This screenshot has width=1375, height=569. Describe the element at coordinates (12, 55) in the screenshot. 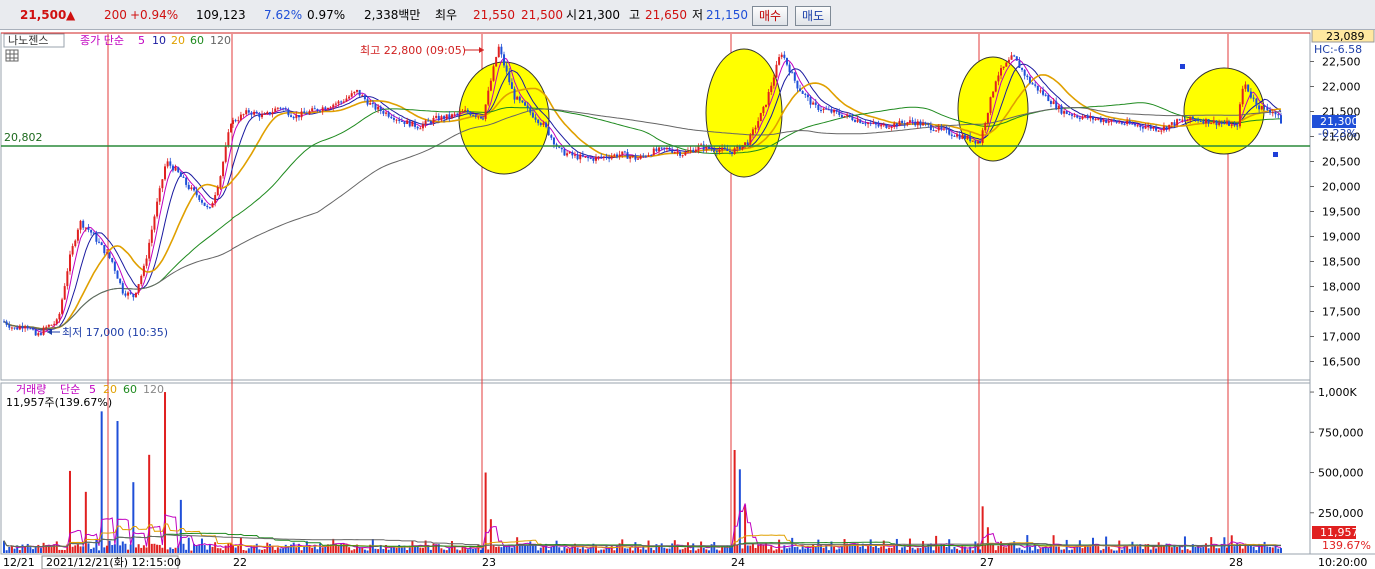

I see `grid-icon` at that location.